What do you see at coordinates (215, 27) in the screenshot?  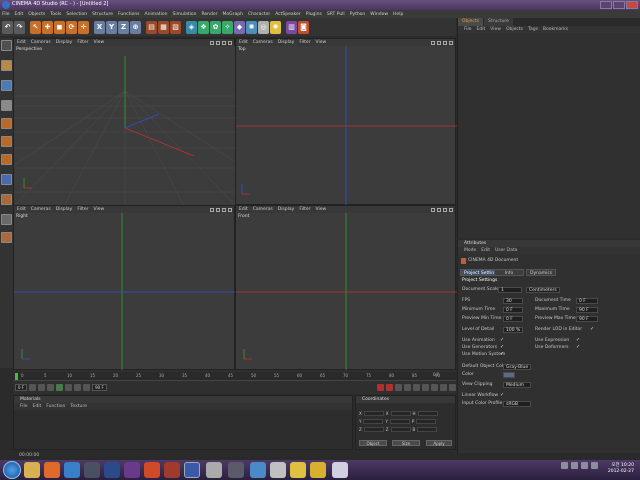 I see `array-icon: ✿` at bounding box center [215, 27].